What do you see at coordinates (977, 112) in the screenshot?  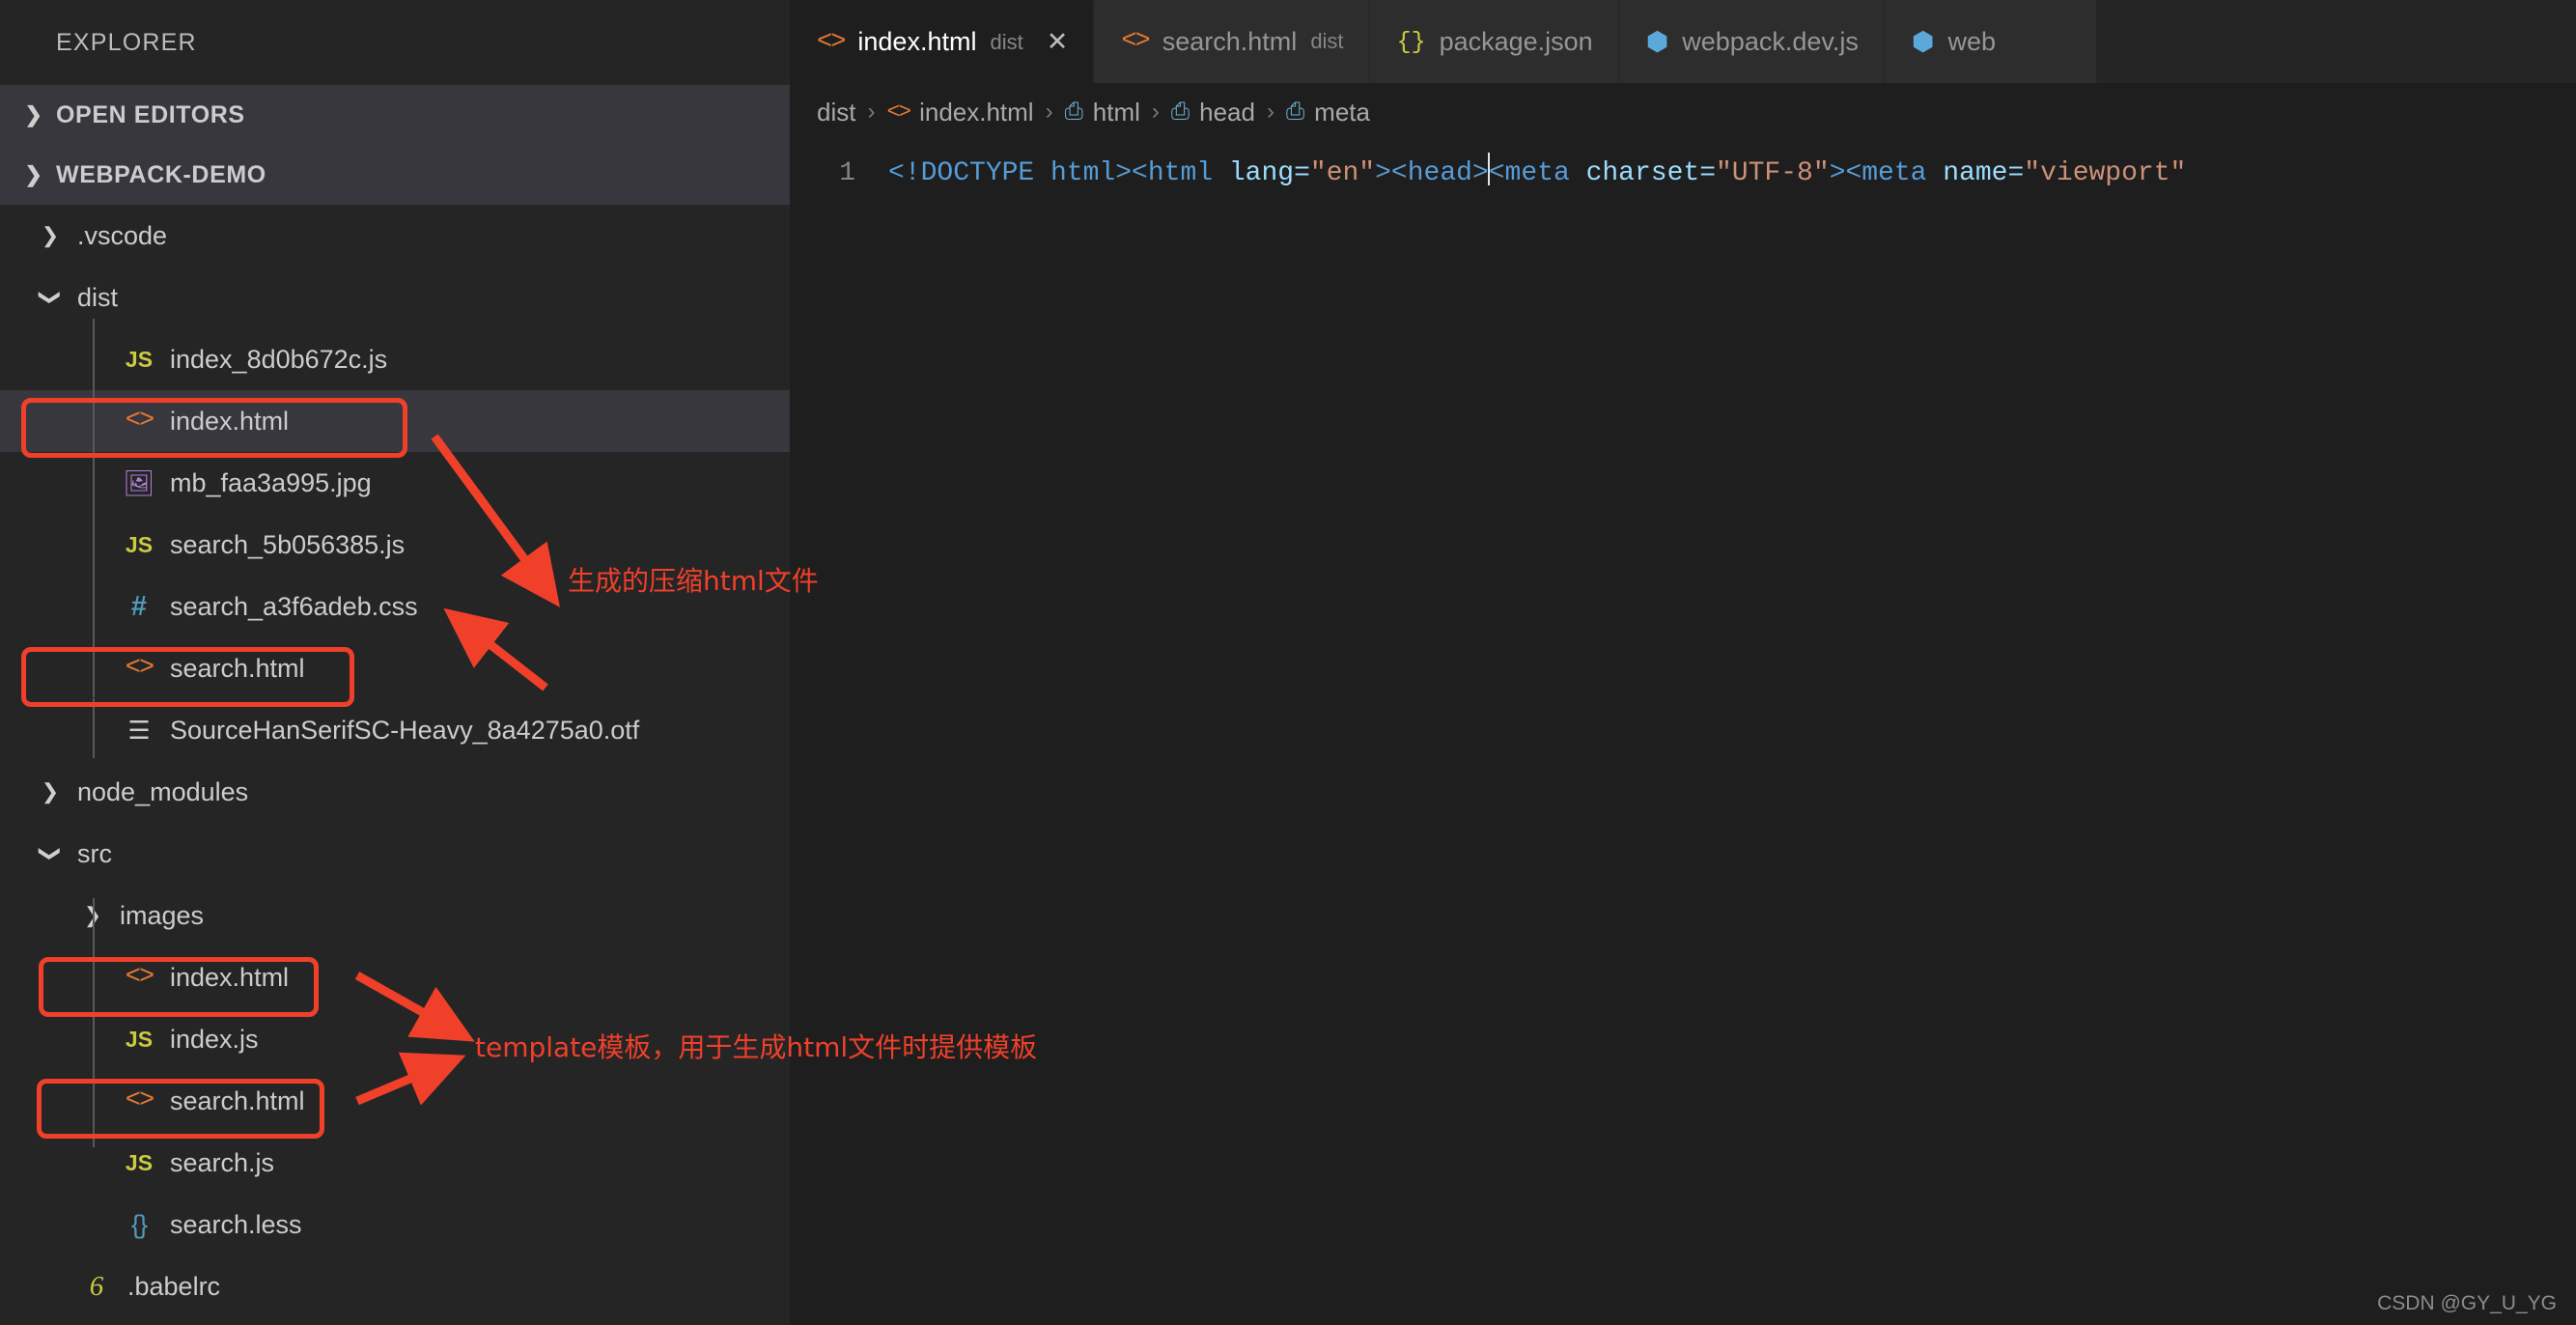 I see `breadcrumb-label: index.html` at bounding box center [977, 112].